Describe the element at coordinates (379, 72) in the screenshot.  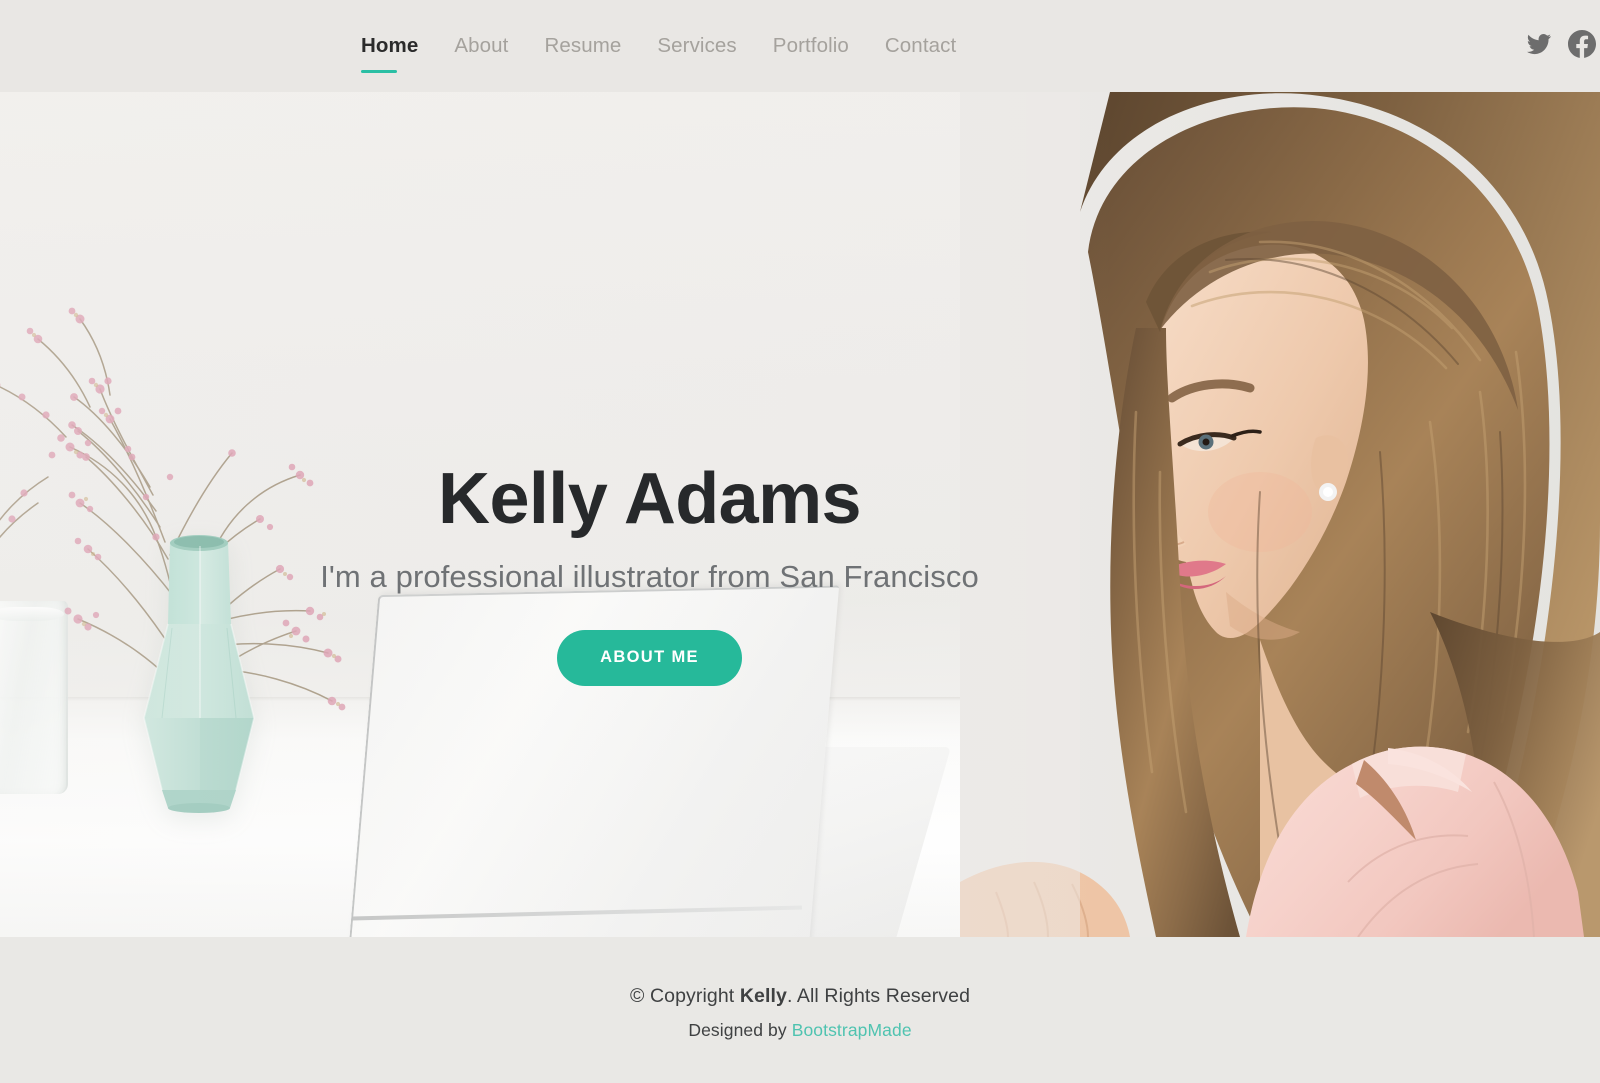
I see `active-nav-underline` at that location.